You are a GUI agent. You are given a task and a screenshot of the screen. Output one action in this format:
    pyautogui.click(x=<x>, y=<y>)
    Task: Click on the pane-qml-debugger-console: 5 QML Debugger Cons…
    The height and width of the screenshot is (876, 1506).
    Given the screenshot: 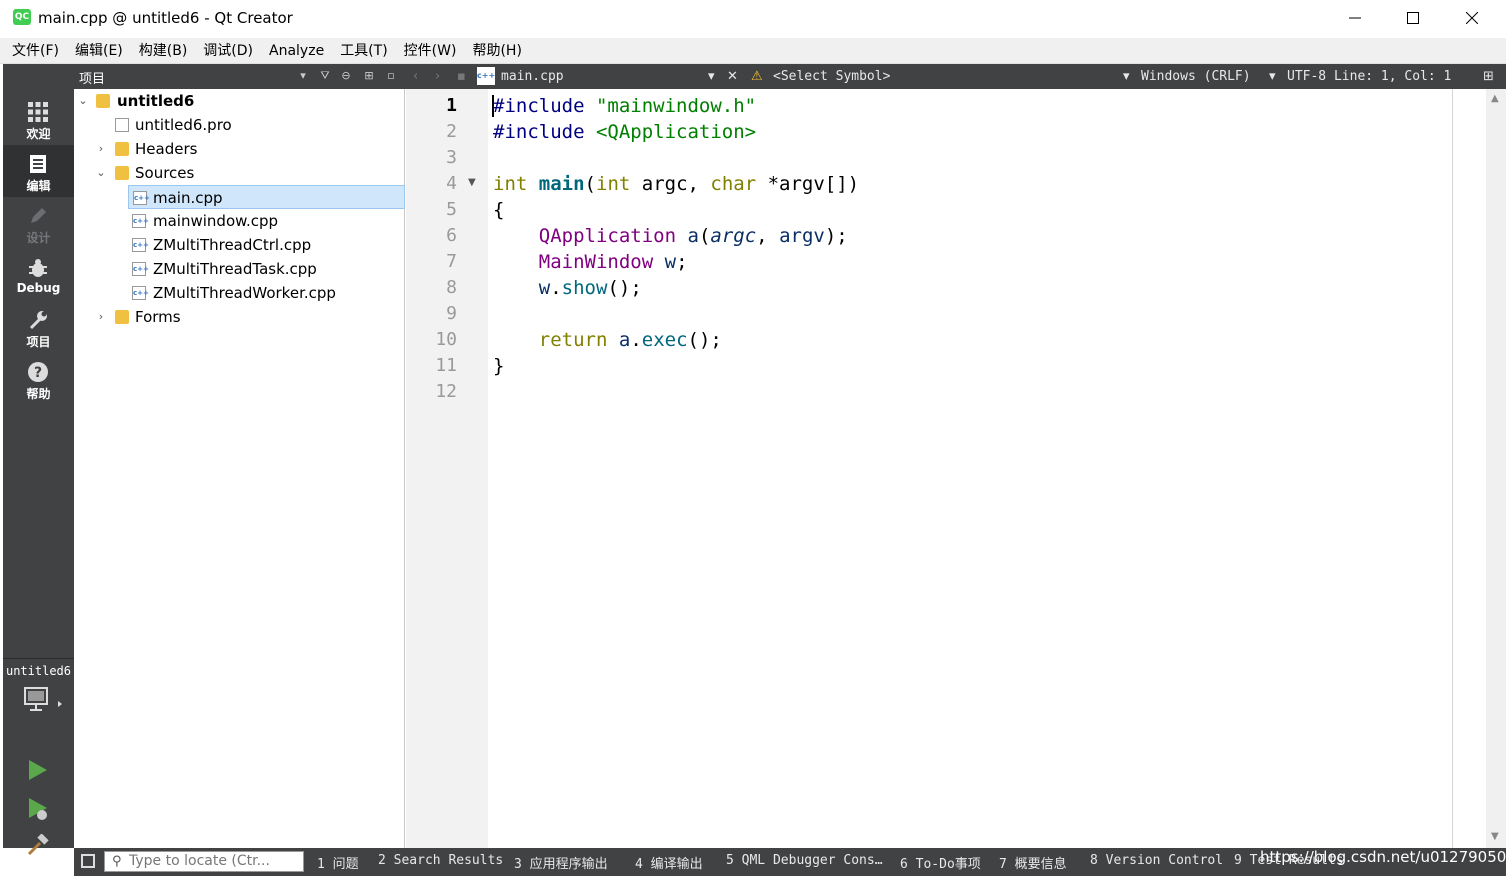 What is the action you would take?
    pyautogui.click(x=804, y=860)
    